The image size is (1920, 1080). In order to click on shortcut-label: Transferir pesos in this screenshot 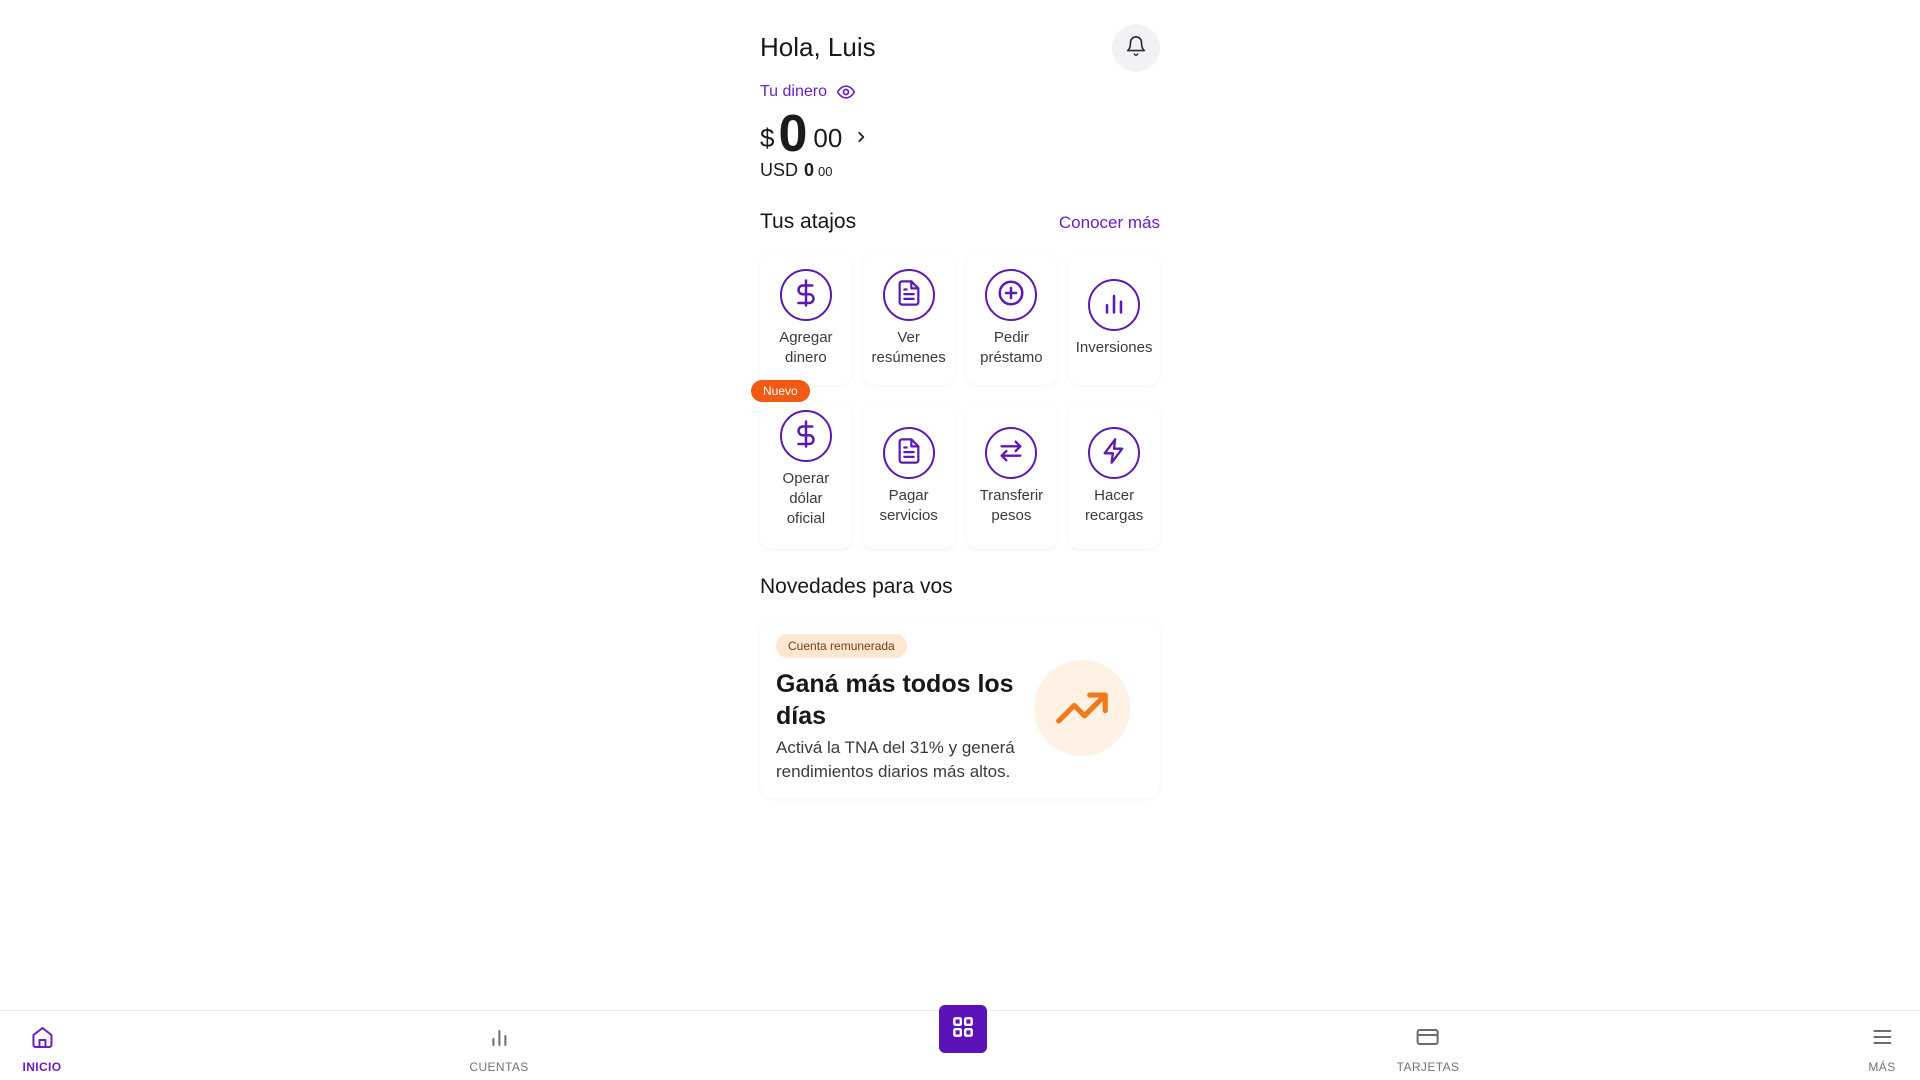, I will do `click(1011, 505)`.